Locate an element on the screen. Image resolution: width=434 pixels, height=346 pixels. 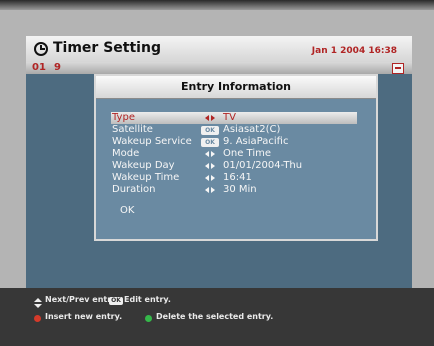
wakeup-day-value: 01/01/2004-Thu is located at coordinates (262, 166).